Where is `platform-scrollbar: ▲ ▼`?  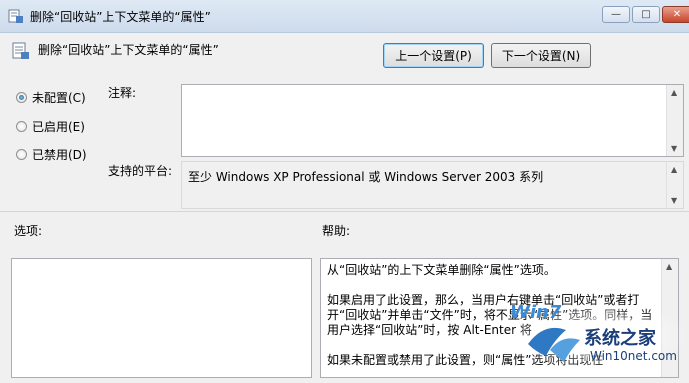 platform-scrollbar: ▲ ▼ is located at coordinates (674, 185).